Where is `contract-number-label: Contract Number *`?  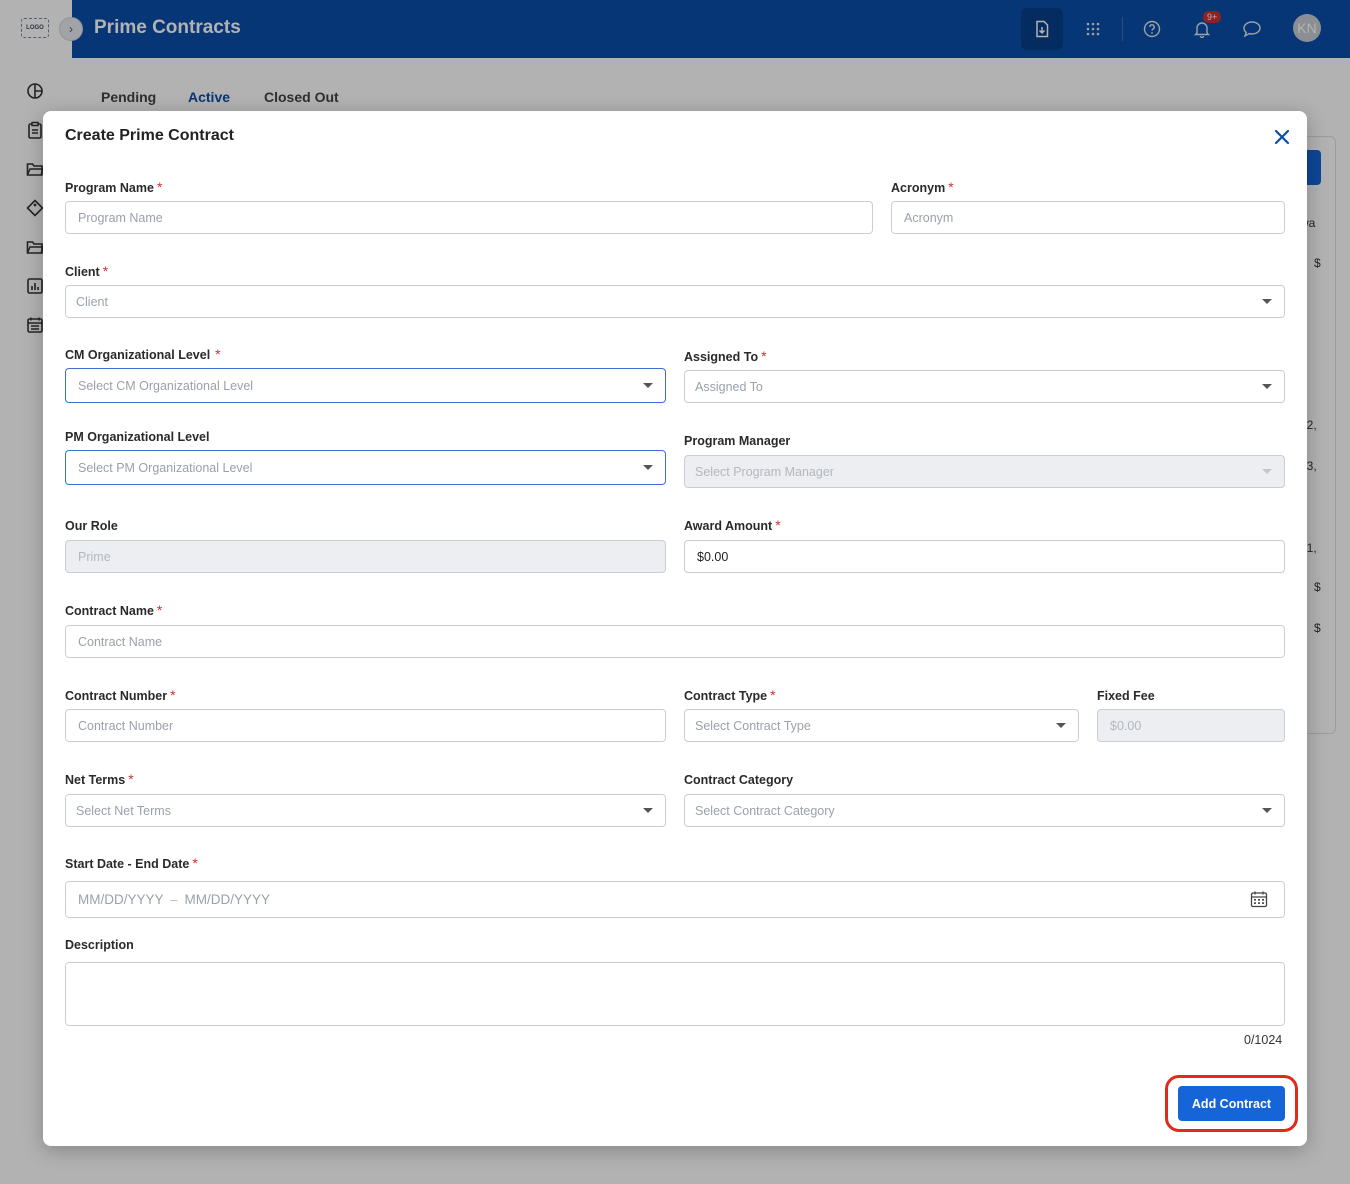
contract-number-label: Contract Number * is located at coordinates (120, 695).